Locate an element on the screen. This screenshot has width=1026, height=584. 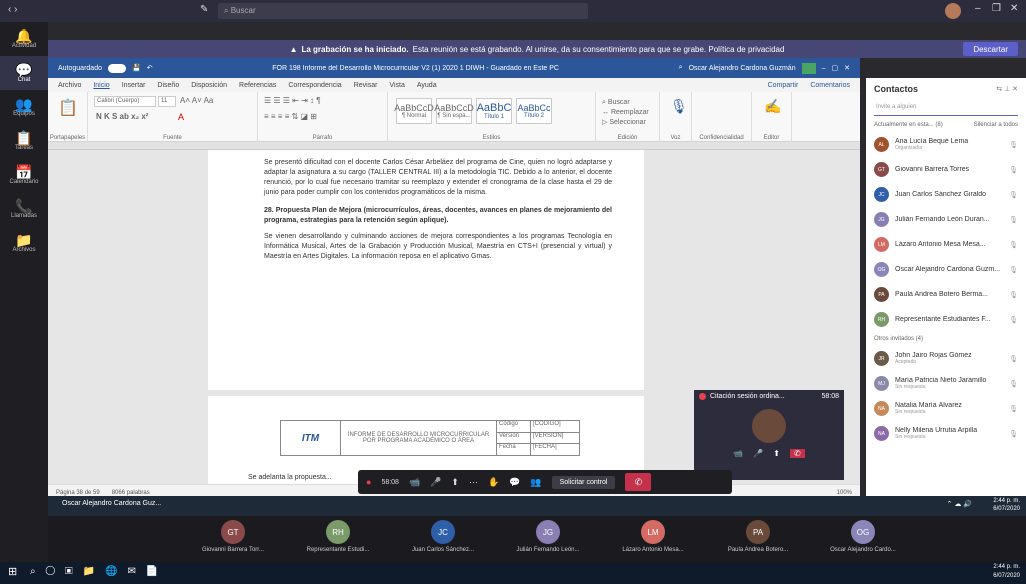
comments-button: Comentarios is located at coordinates (830, 85).